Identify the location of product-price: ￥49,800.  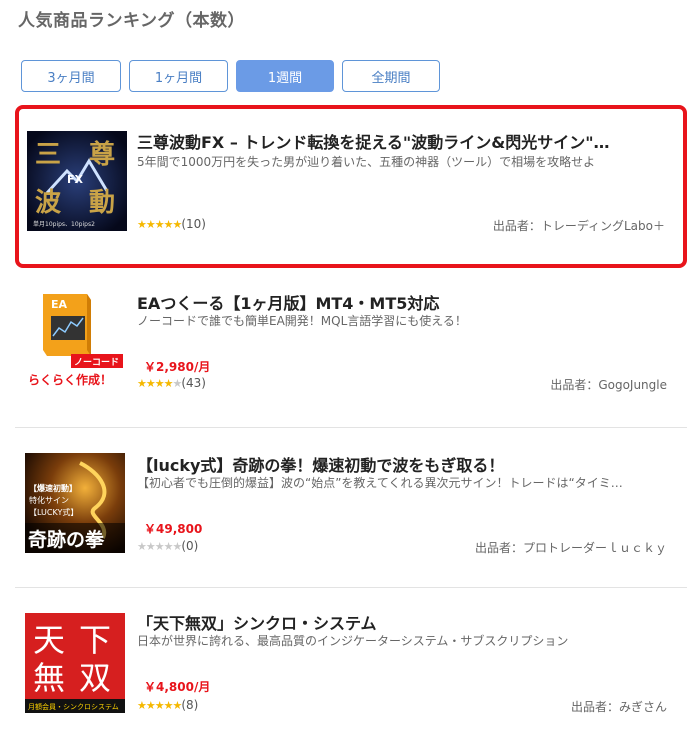
(173, 529).